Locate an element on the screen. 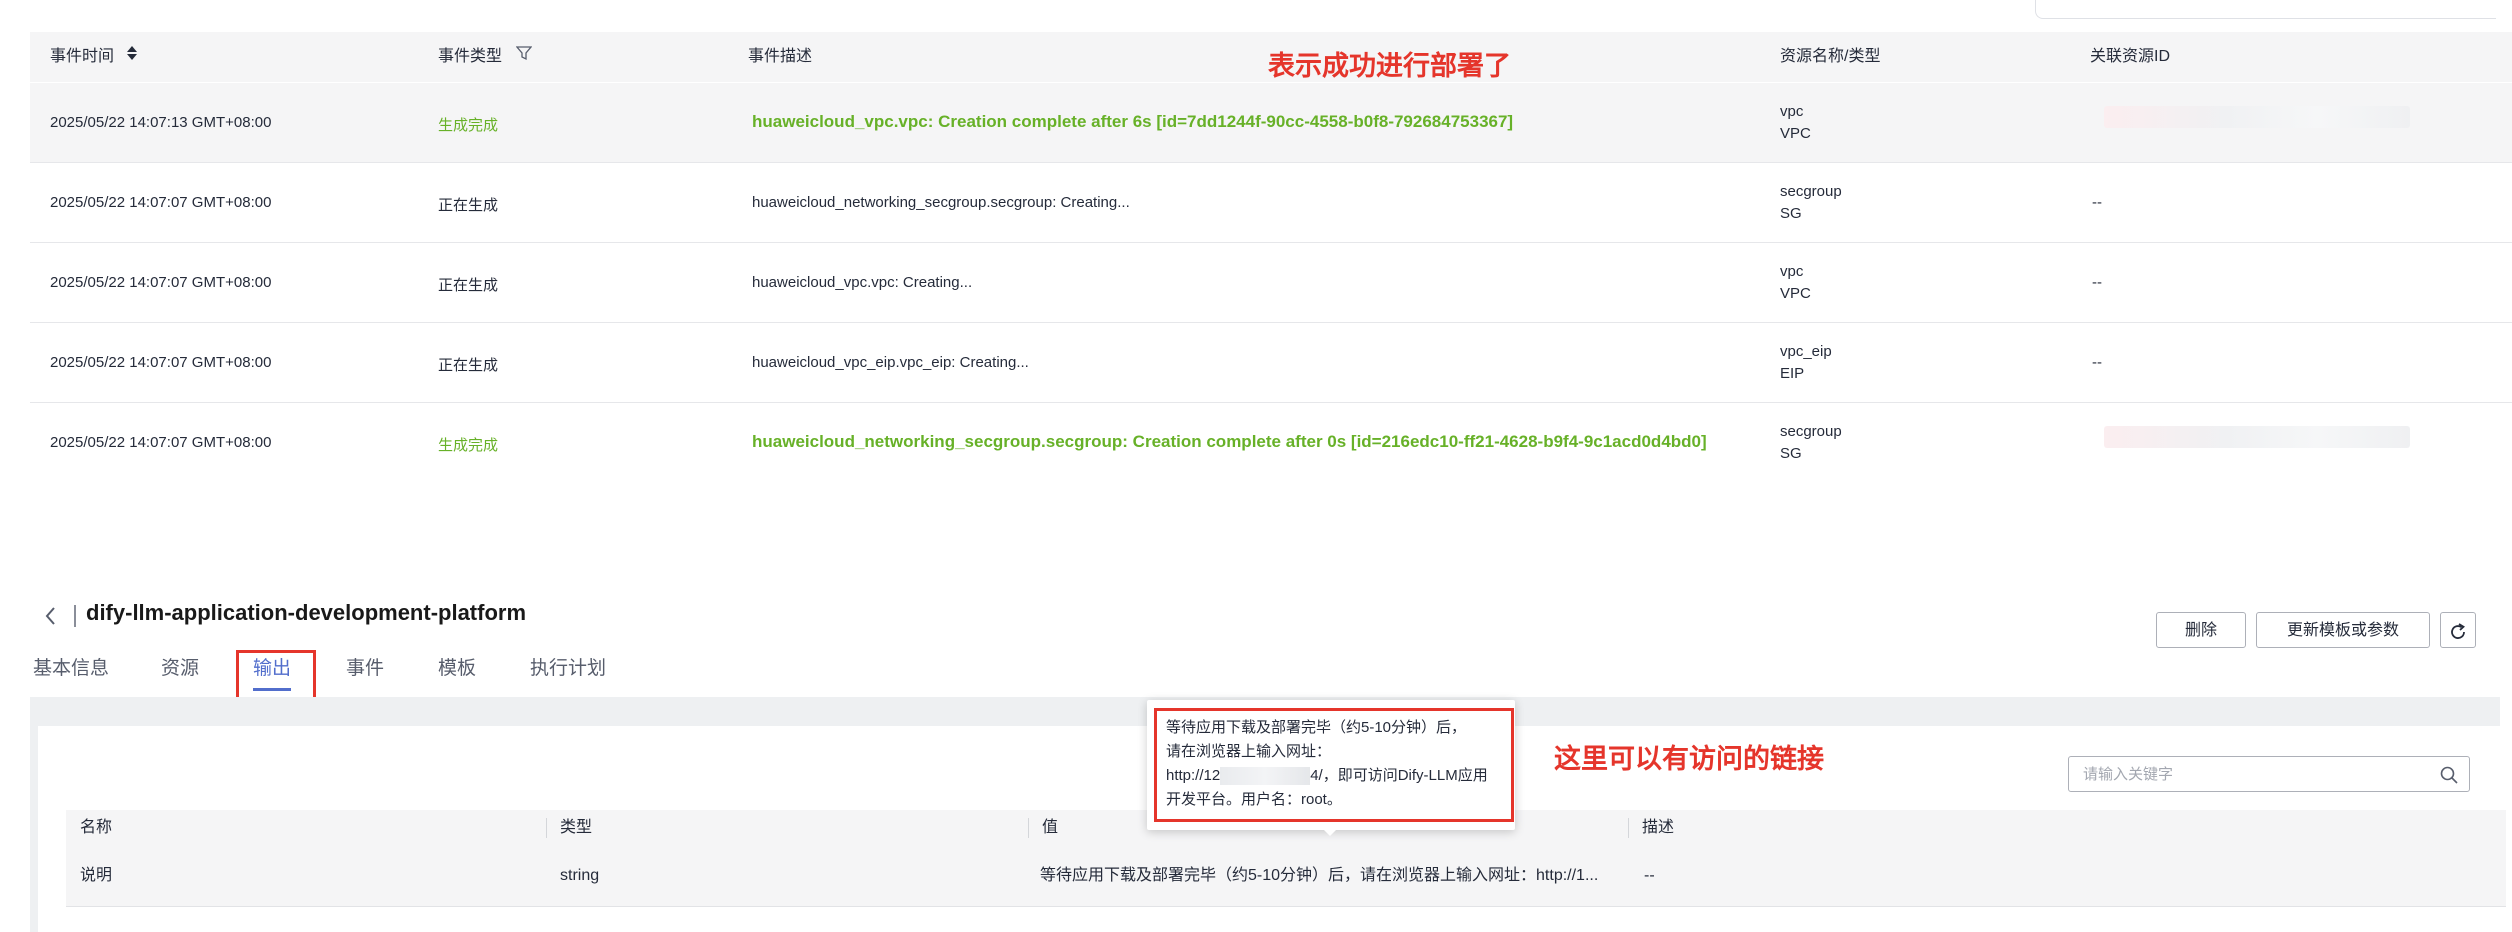  tooltip-line: 开发平台。用户名：root。 is located at coordinates (1254, 799).